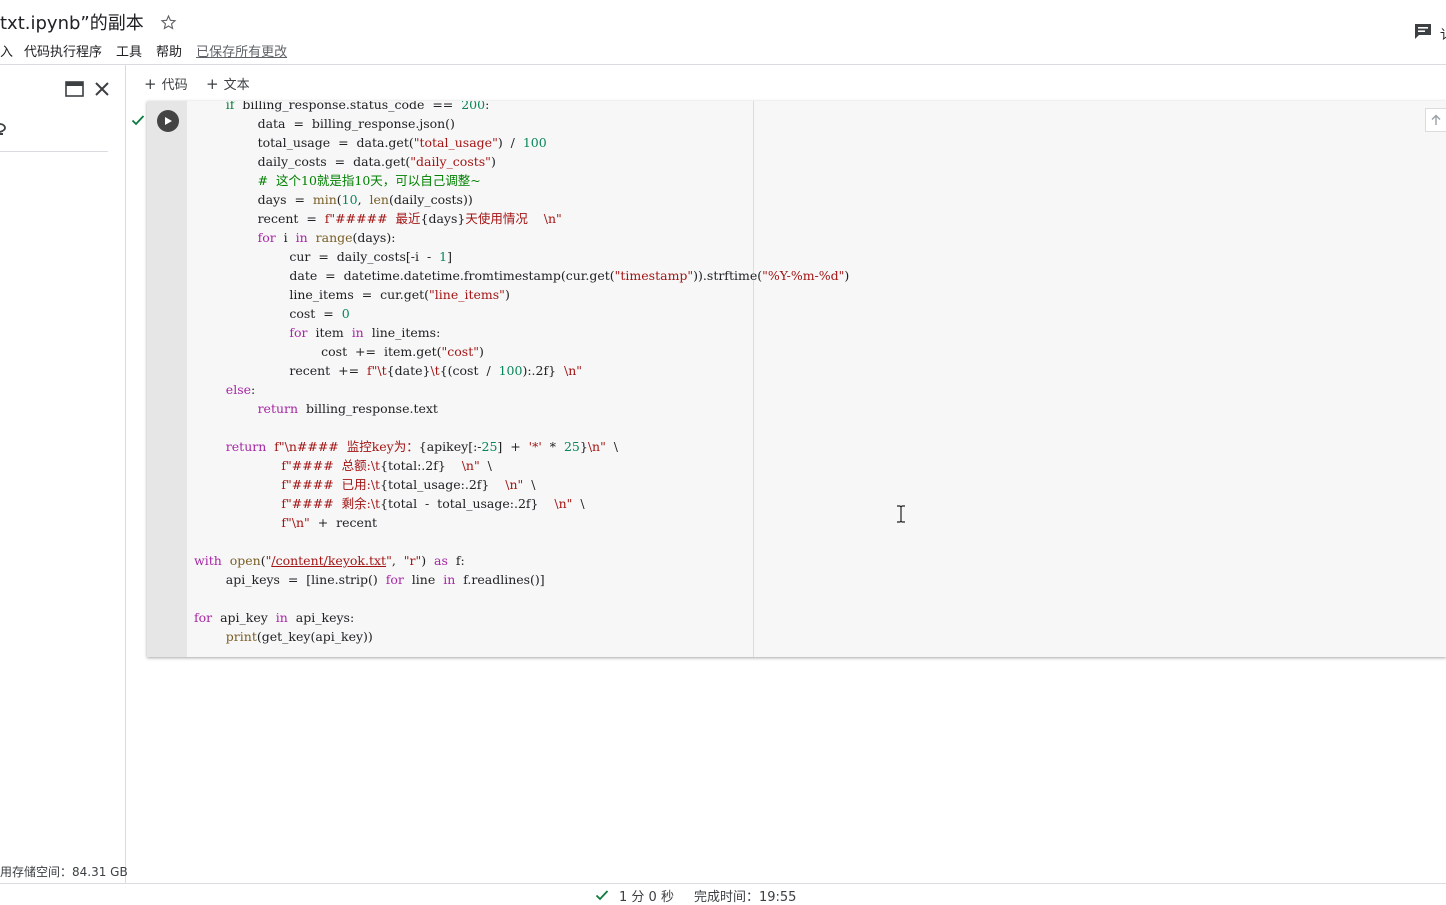 Image resolution: width=1446 pixels, height=905 pixels. I want to click on move-cell-up-button, so click(1435, 120).